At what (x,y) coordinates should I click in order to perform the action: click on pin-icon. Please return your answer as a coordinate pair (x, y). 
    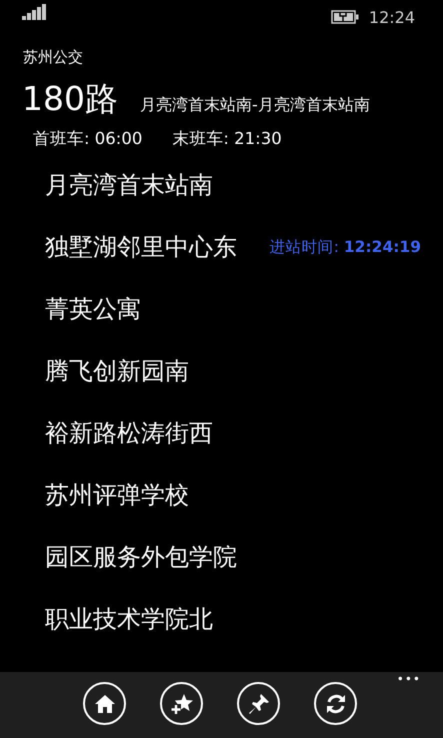
    Looking at the image, I should click on (259, 703).